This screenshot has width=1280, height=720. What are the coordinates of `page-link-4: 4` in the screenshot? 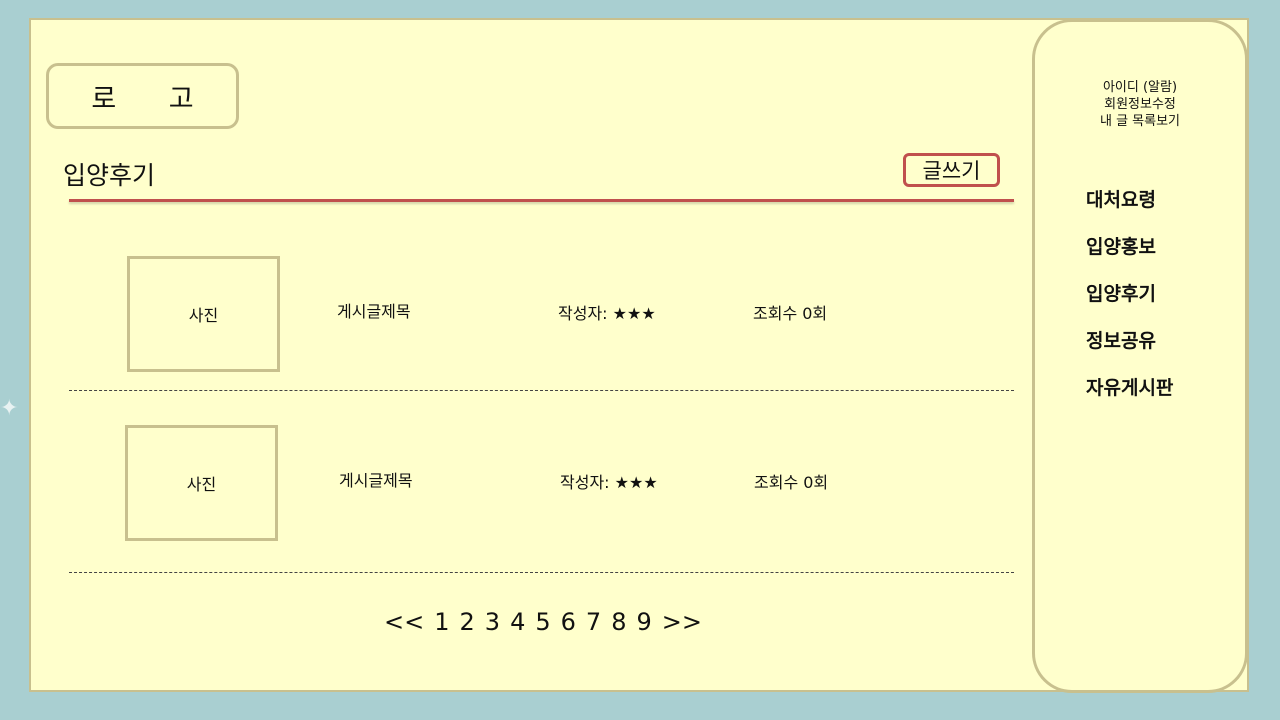 It's located at (517, 622).